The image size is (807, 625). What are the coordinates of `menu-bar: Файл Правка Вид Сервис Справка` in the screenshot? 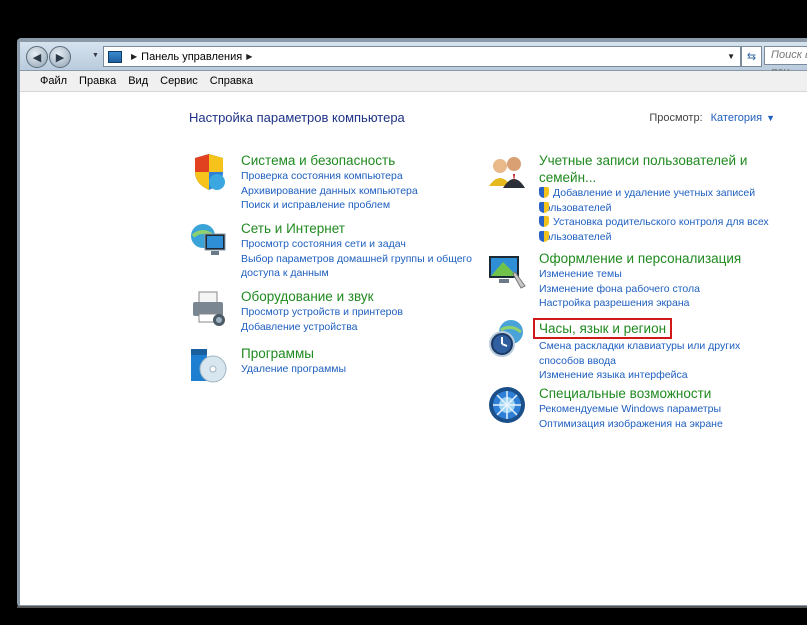 It's located at (413, 81).